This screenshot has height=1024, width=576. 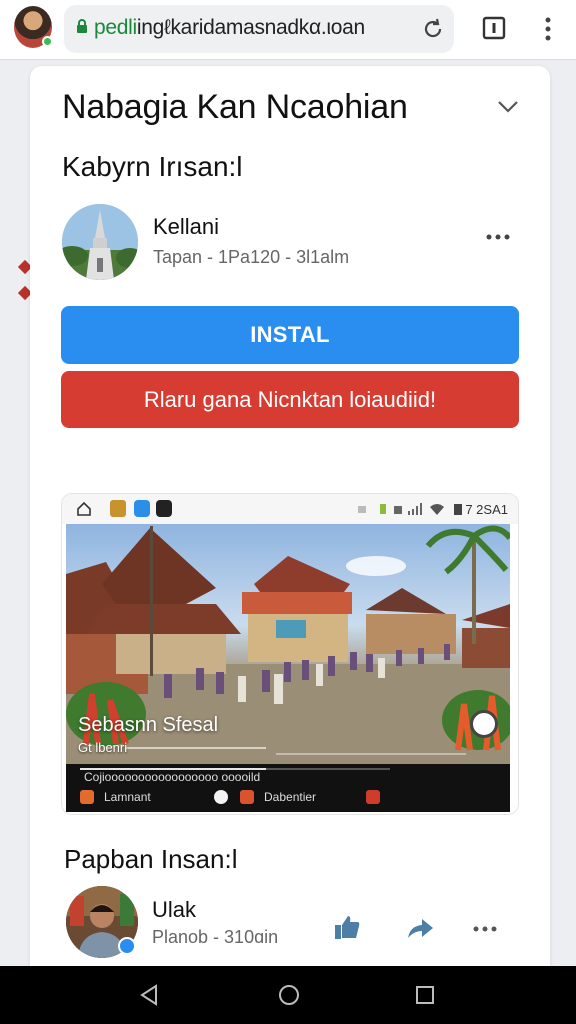 I want to click on share-arrow-icon, so click(x=420, y=928).